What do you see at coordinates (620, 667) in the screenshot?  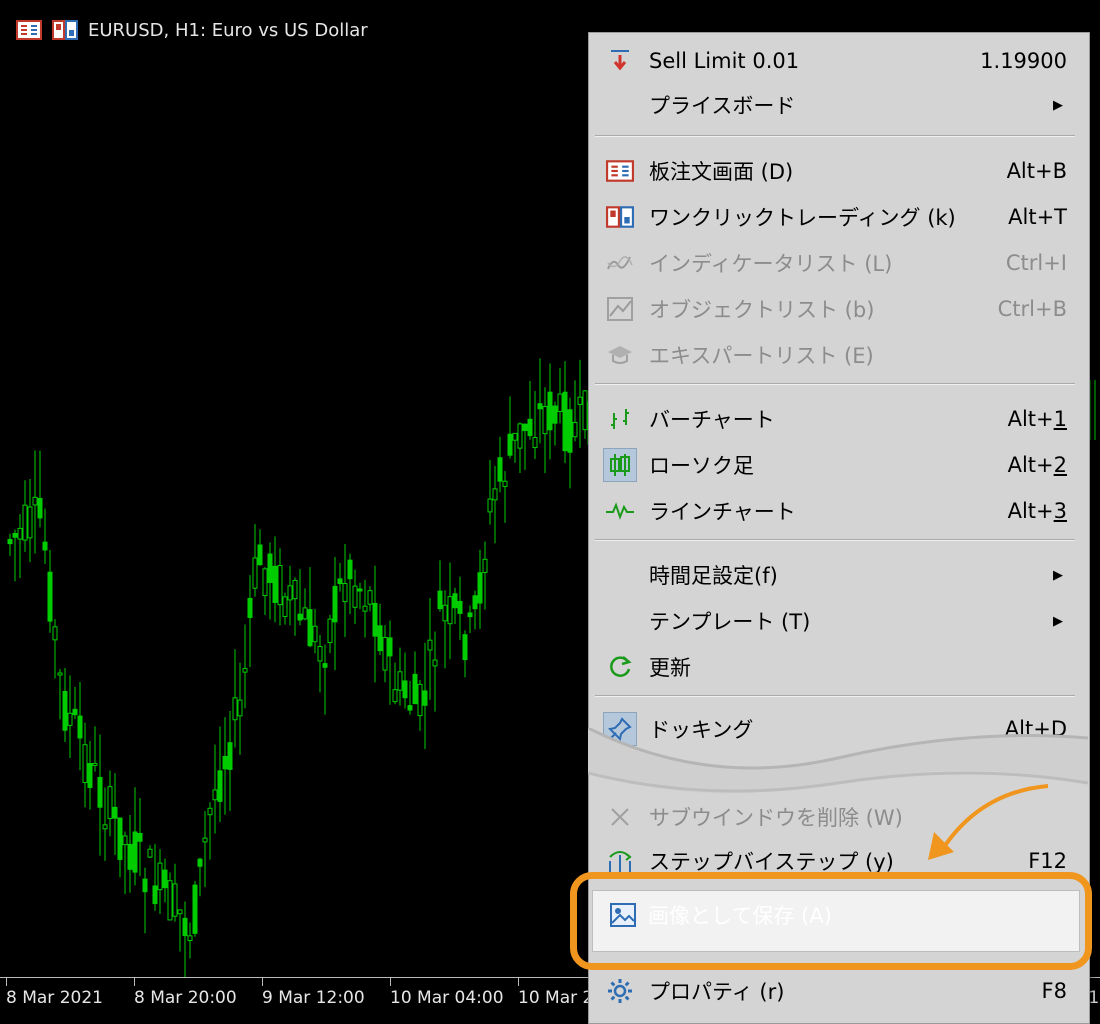 I see `refresh-icon` at bounding box center [620, 667].